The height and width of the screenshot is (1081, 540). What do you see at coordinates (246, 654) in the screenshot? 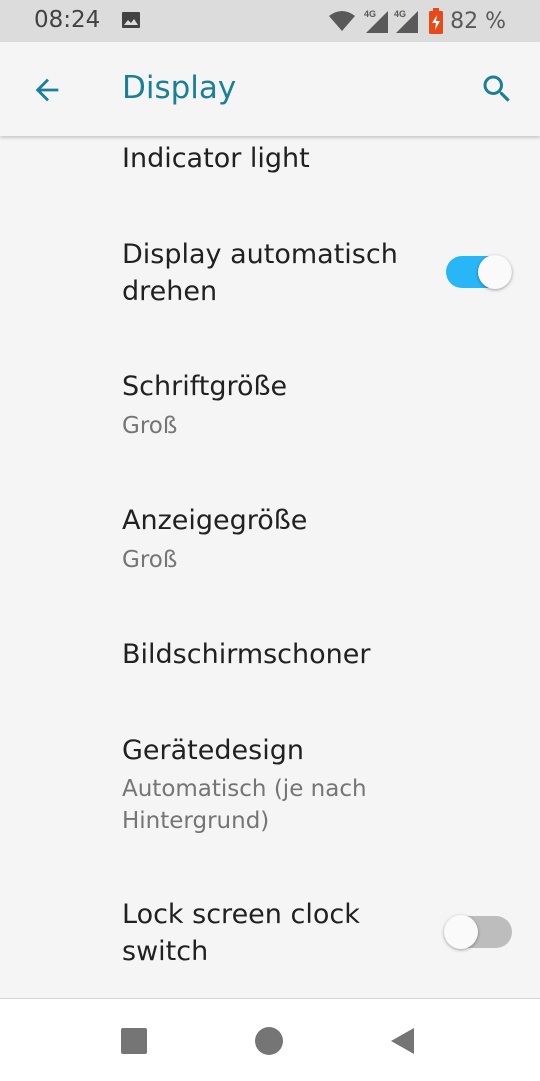
I see `setting-title: Bildschirmschoner` at bounding box center [246, 654].